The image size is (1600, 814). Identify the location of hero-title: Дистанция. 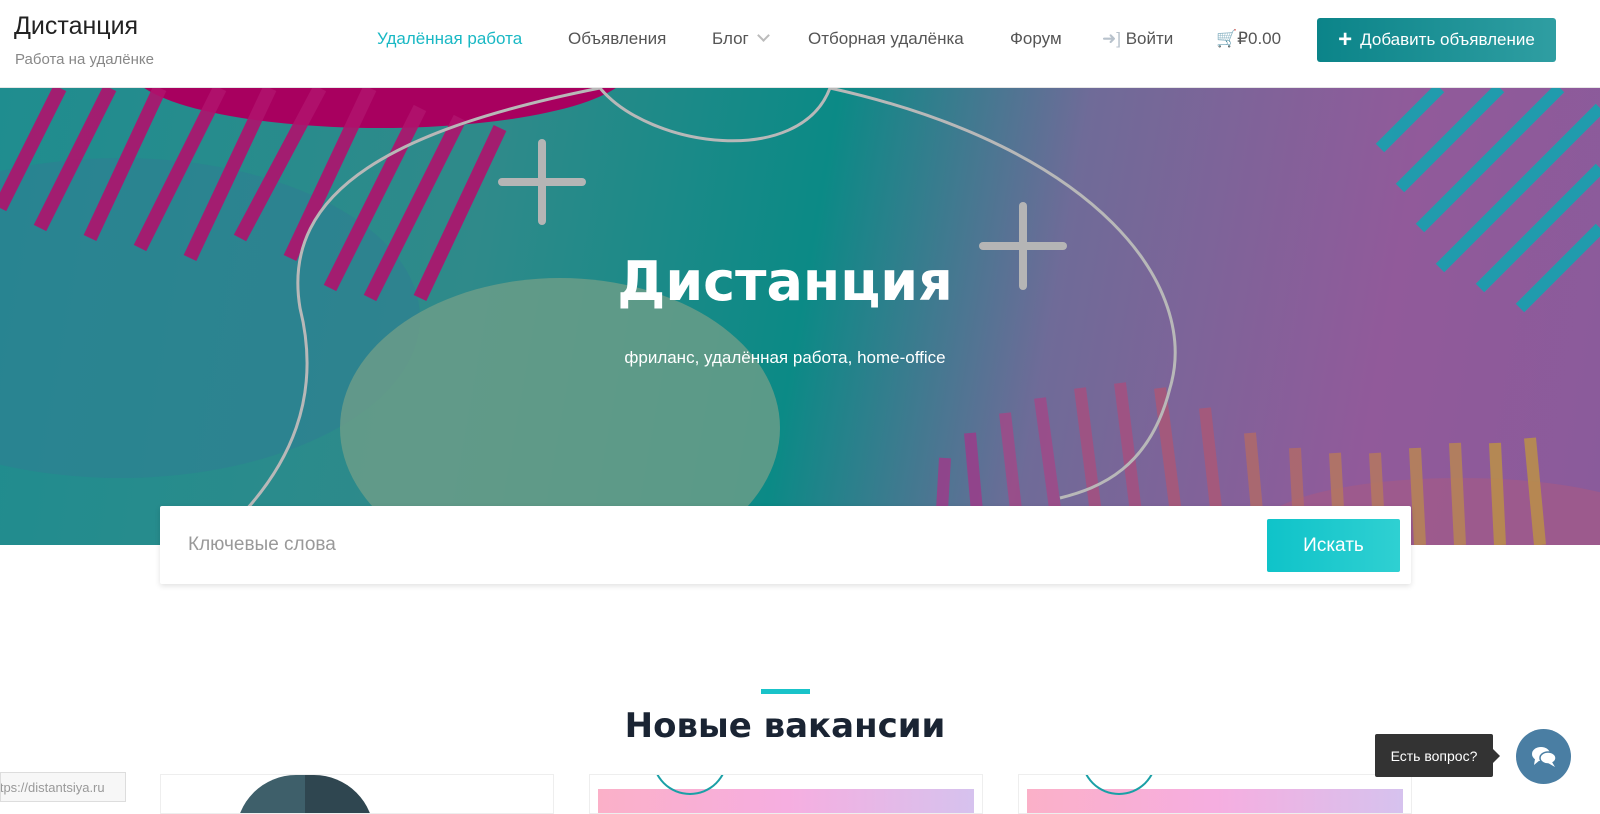
(785, 281).